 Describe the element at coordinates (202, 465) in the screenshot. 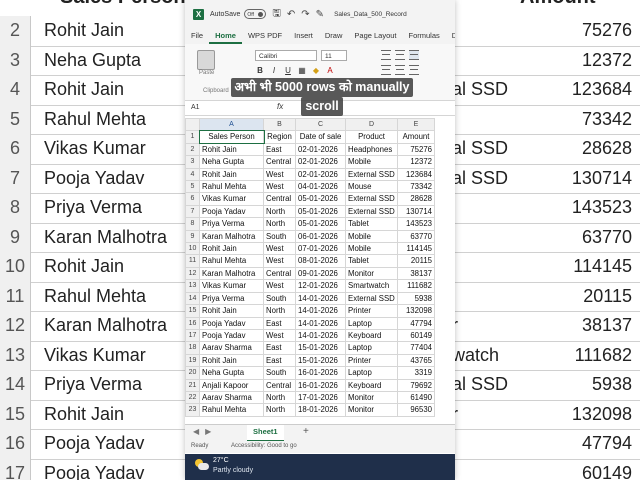

I see `partly-cloudy-icon` at that location.